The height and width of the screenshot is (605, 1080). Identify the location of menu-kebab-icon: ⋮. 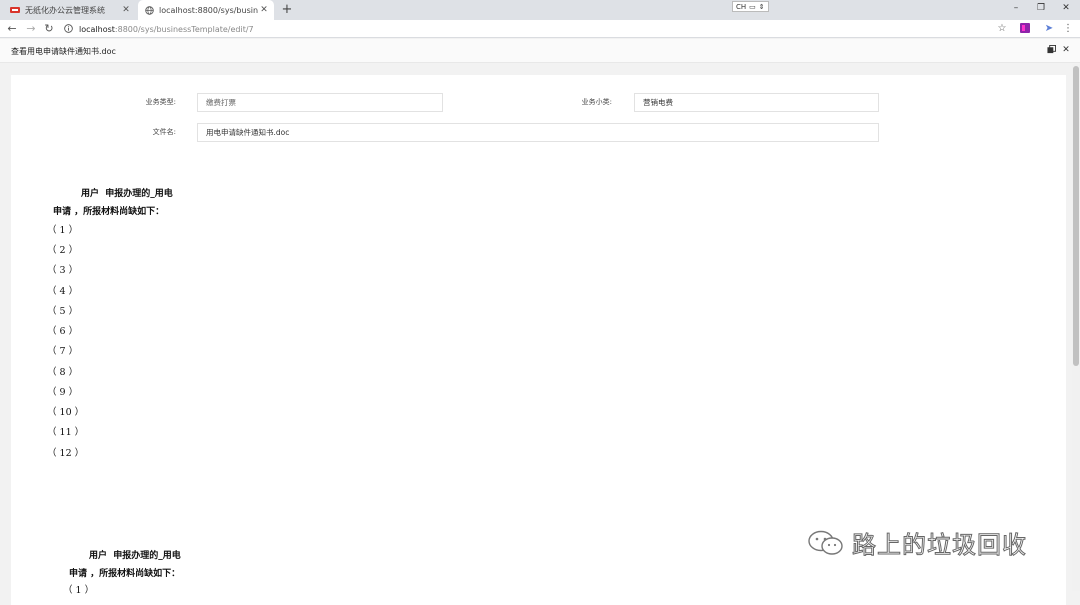
(1068, 28).